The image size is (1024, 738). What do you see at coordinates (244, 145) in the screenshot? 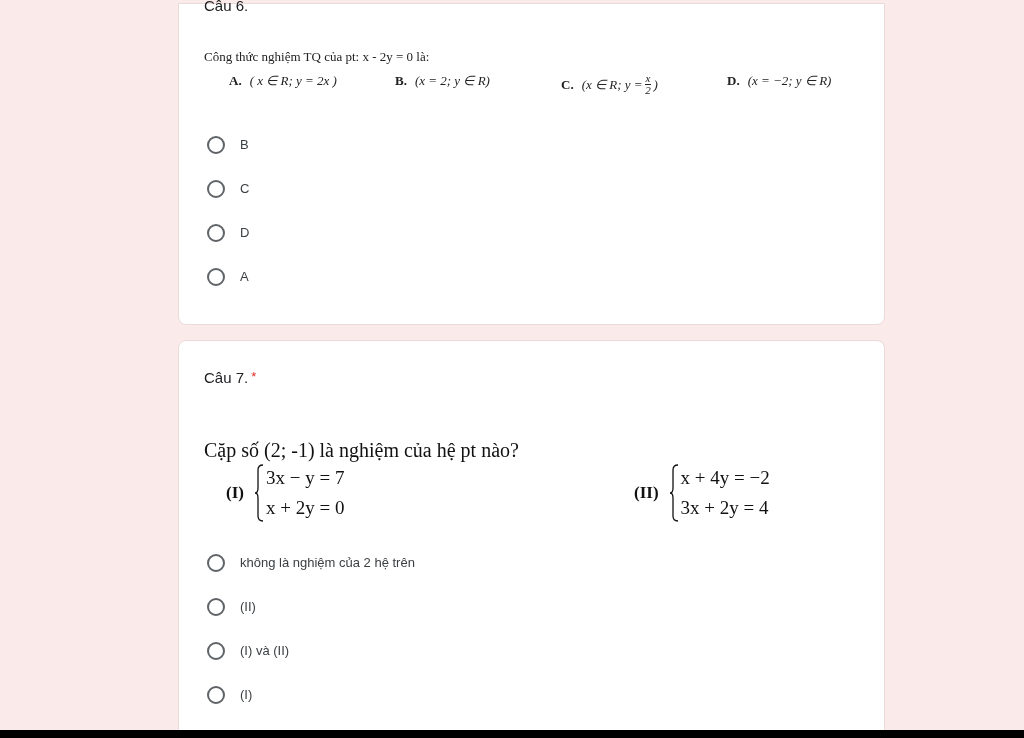
I see `option-label: B` at bounding box center [244, 145].